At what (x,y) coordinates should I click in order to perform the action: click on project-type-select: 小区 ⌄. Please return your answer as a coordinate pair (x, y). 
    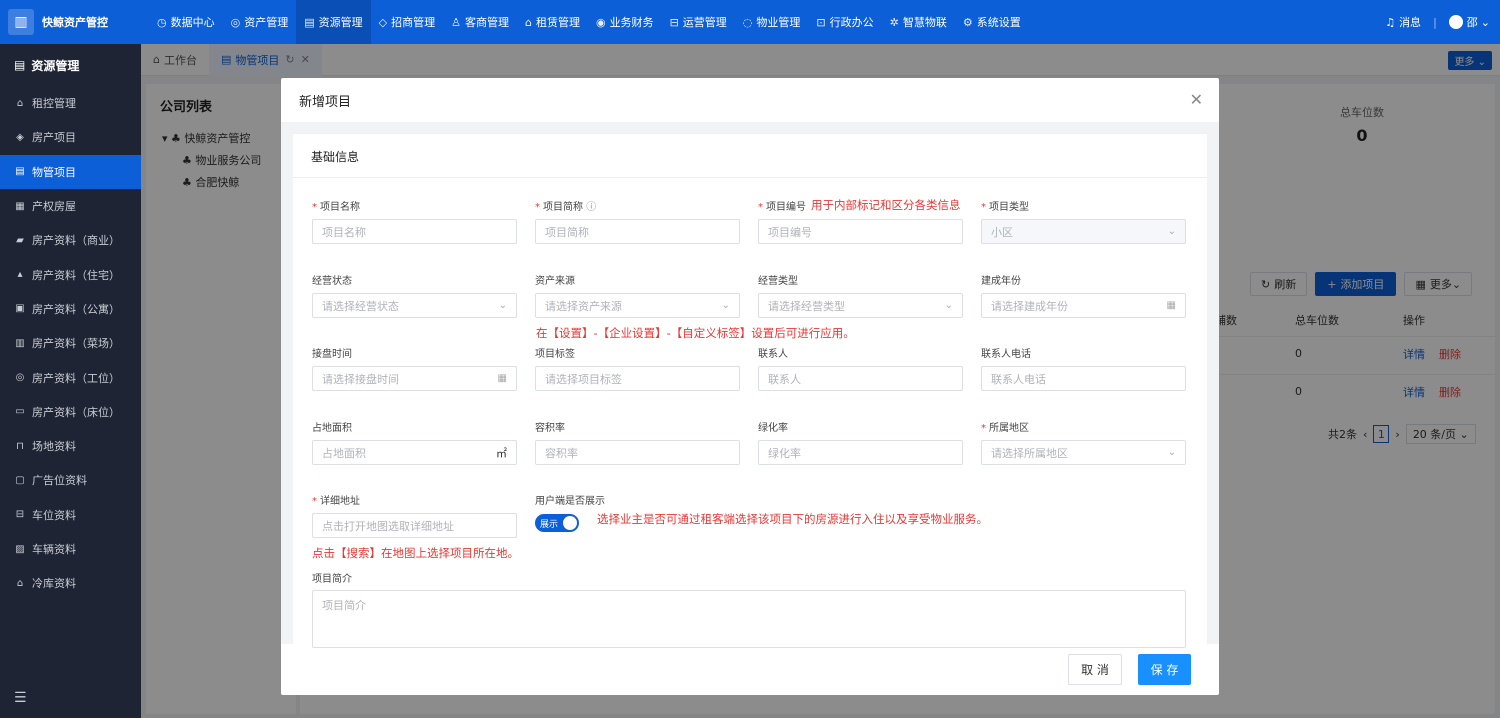
    Looking at the image, I should click on (1083, 231).